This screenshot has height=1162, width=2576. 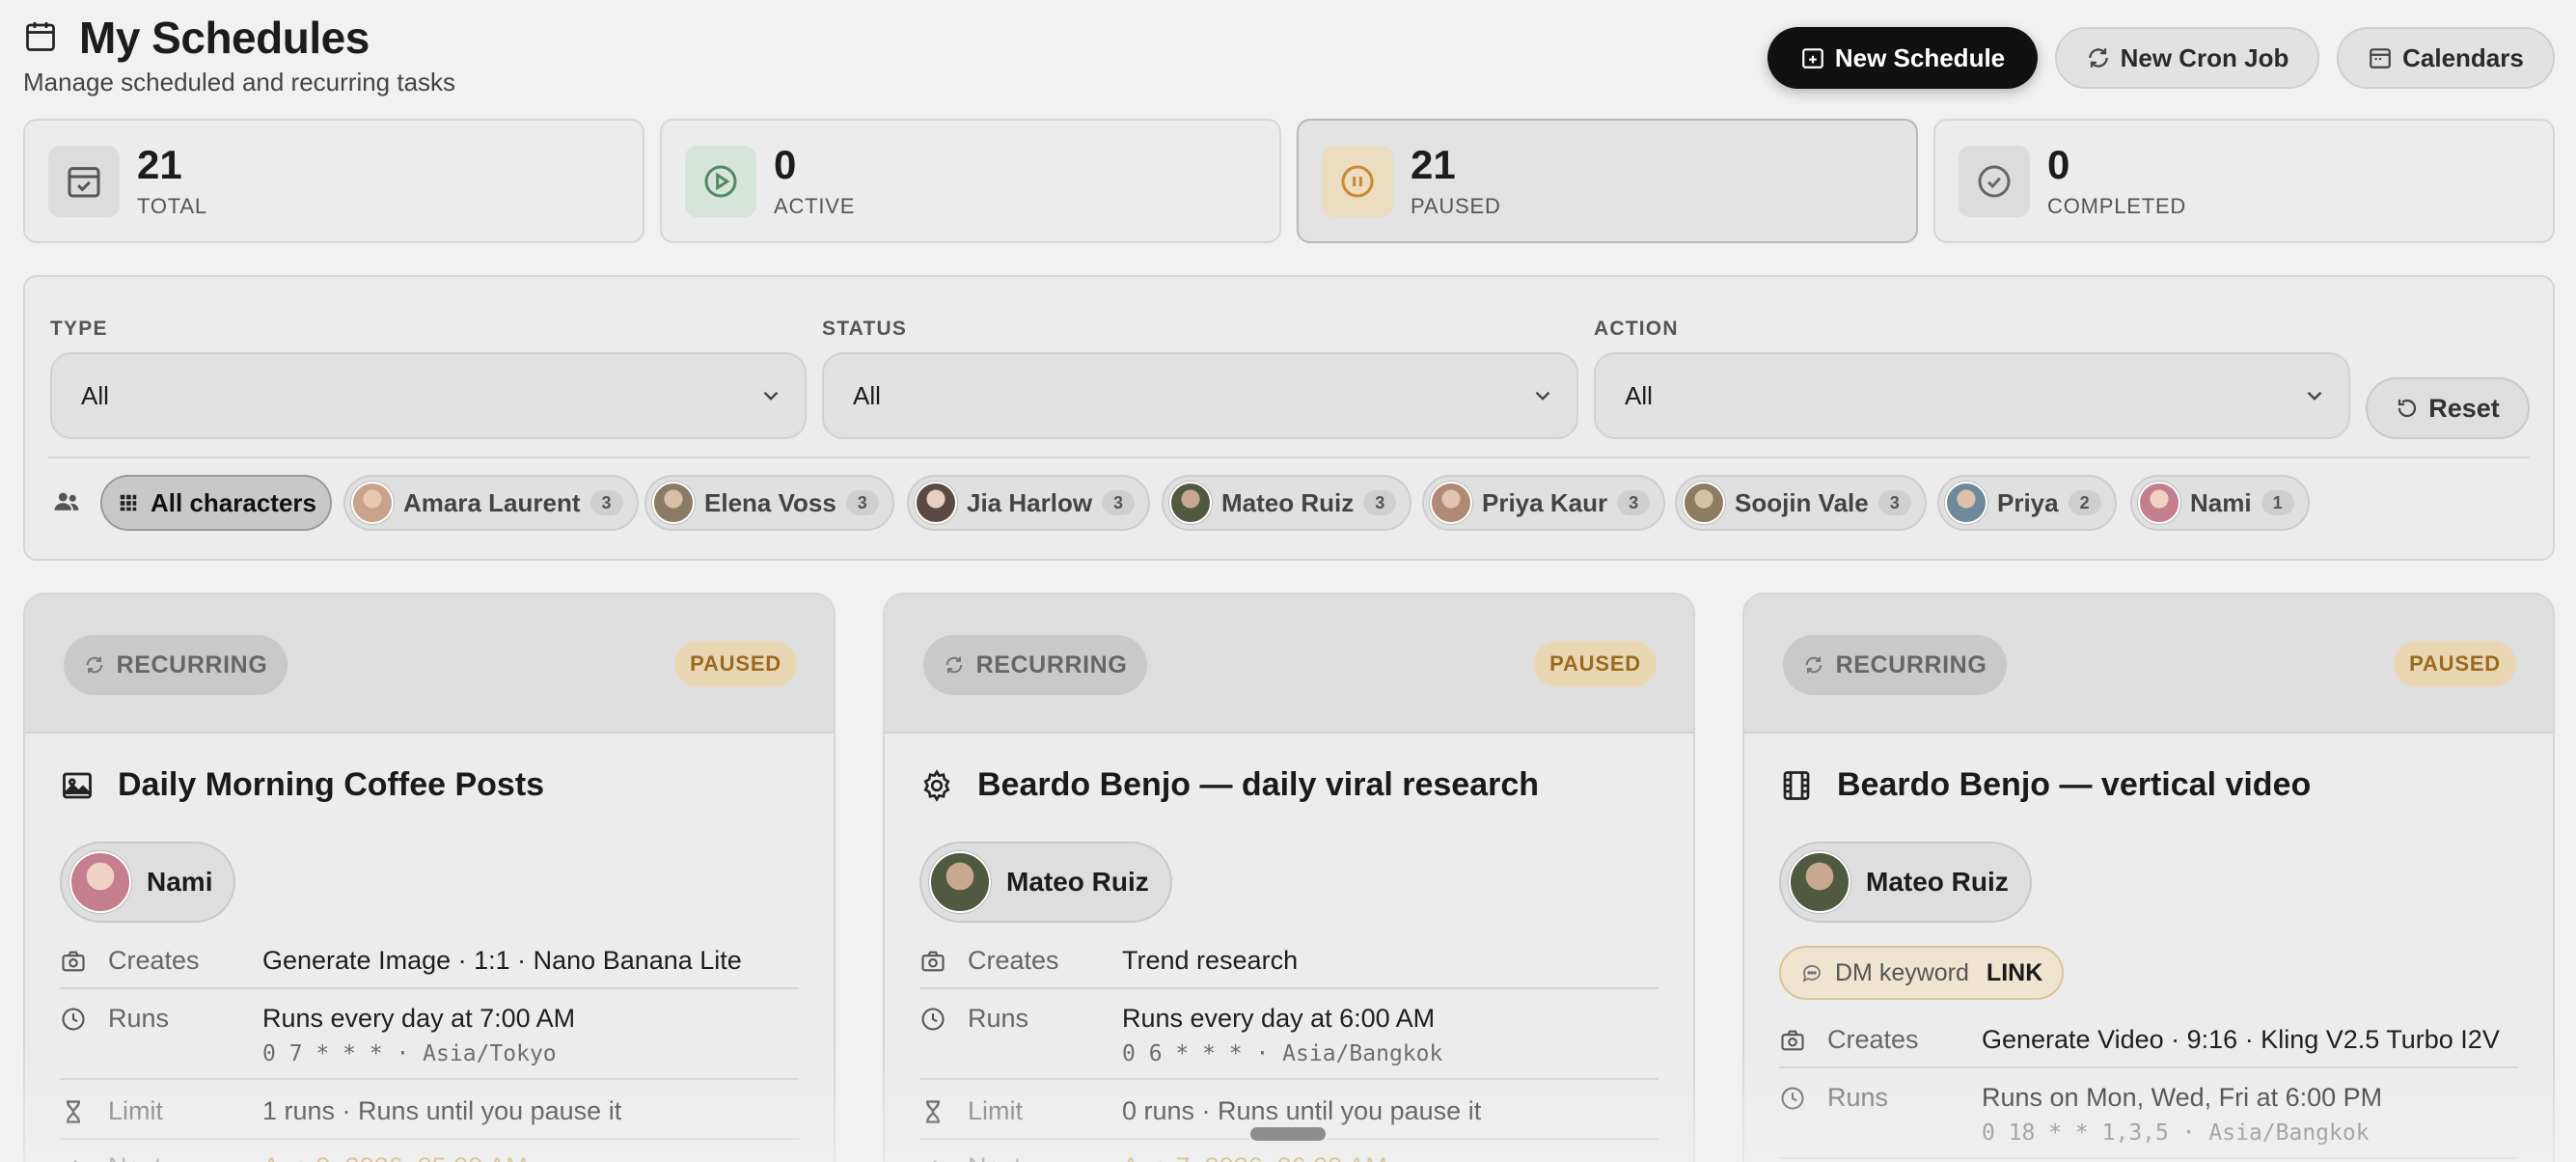 I want to click on character-chip-amara-laurent: Amara Laurent 3, so click(x=491, y=503).